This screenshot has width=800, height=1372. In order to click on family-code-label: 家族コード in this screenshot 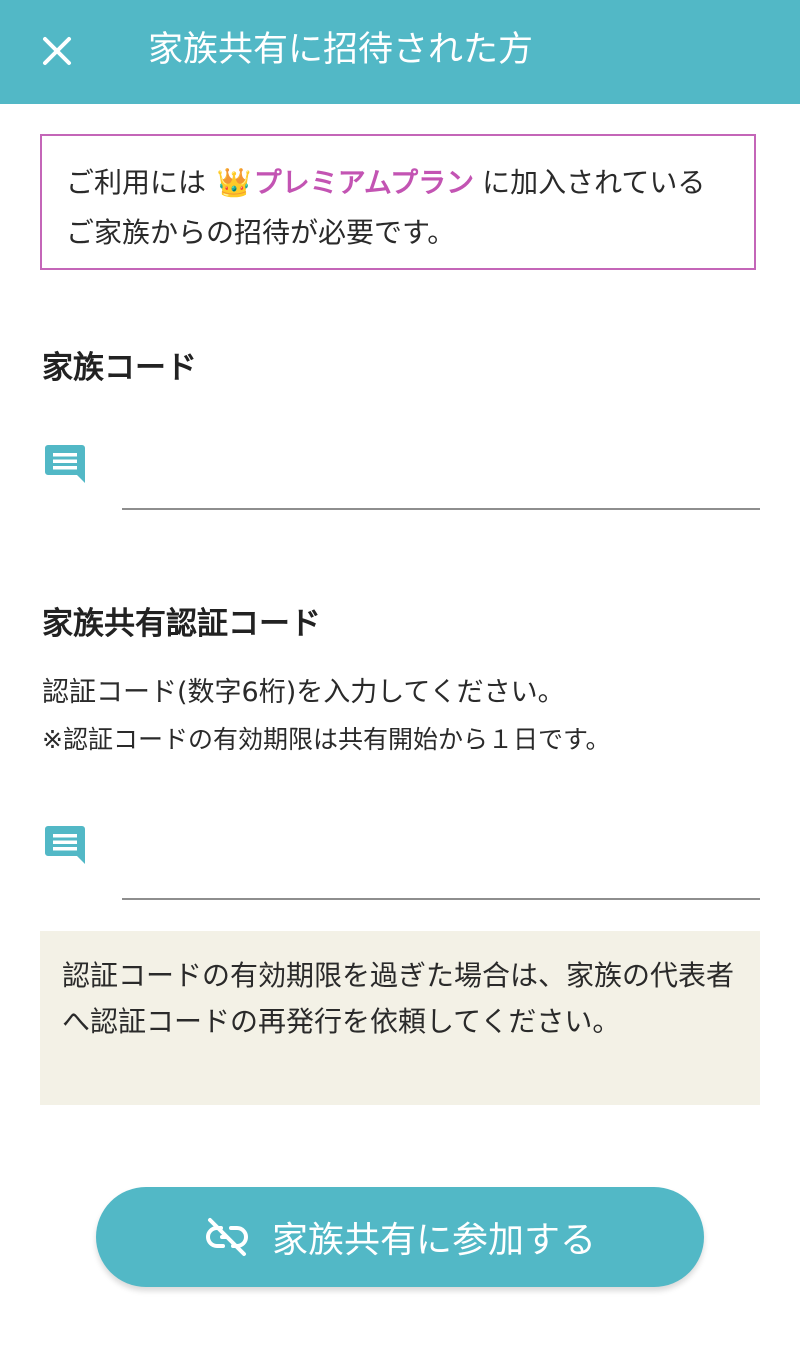, I will do `click(119, 368)`.